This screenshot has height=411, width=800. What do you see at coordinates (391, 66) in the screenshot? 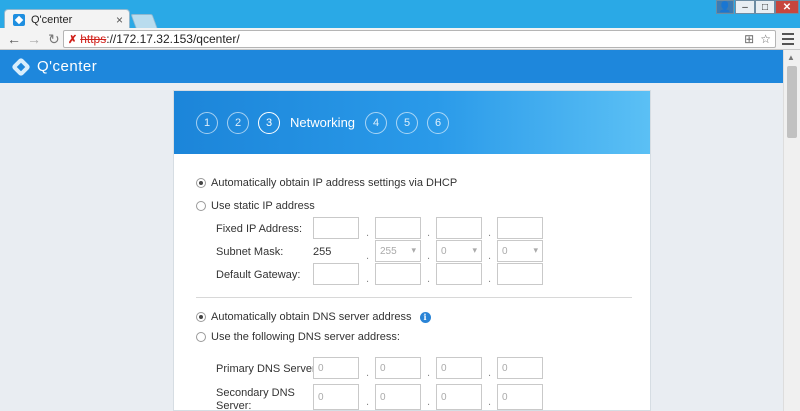
I see `app-header: Q'center` at bounding box center [391, 66].